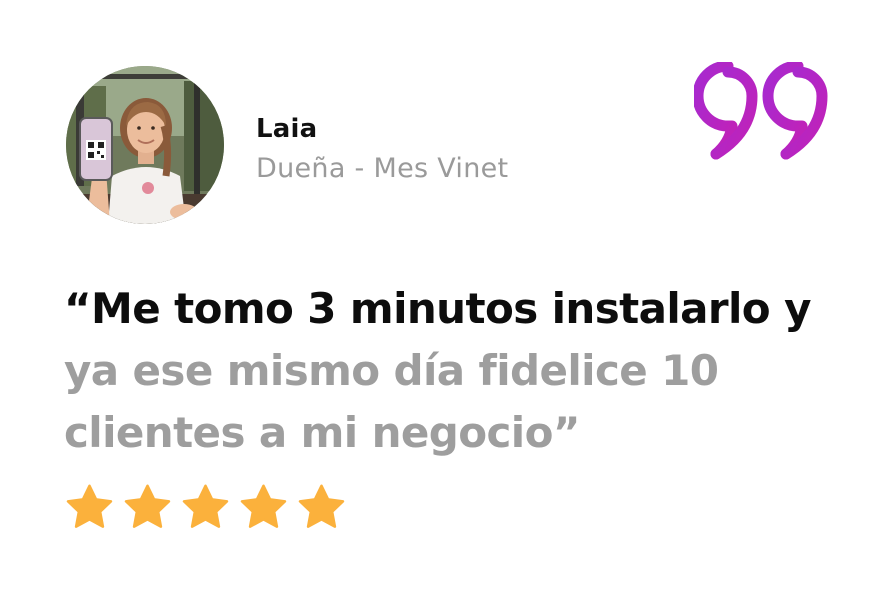 Image resolution: width=896 pixels, height=593 pixels. What do you see at coordinates (391, 370) in the screenshot?
I see `testimonial-line: ya ese mismo día fidelice 10` at bounding box center [391, 370].